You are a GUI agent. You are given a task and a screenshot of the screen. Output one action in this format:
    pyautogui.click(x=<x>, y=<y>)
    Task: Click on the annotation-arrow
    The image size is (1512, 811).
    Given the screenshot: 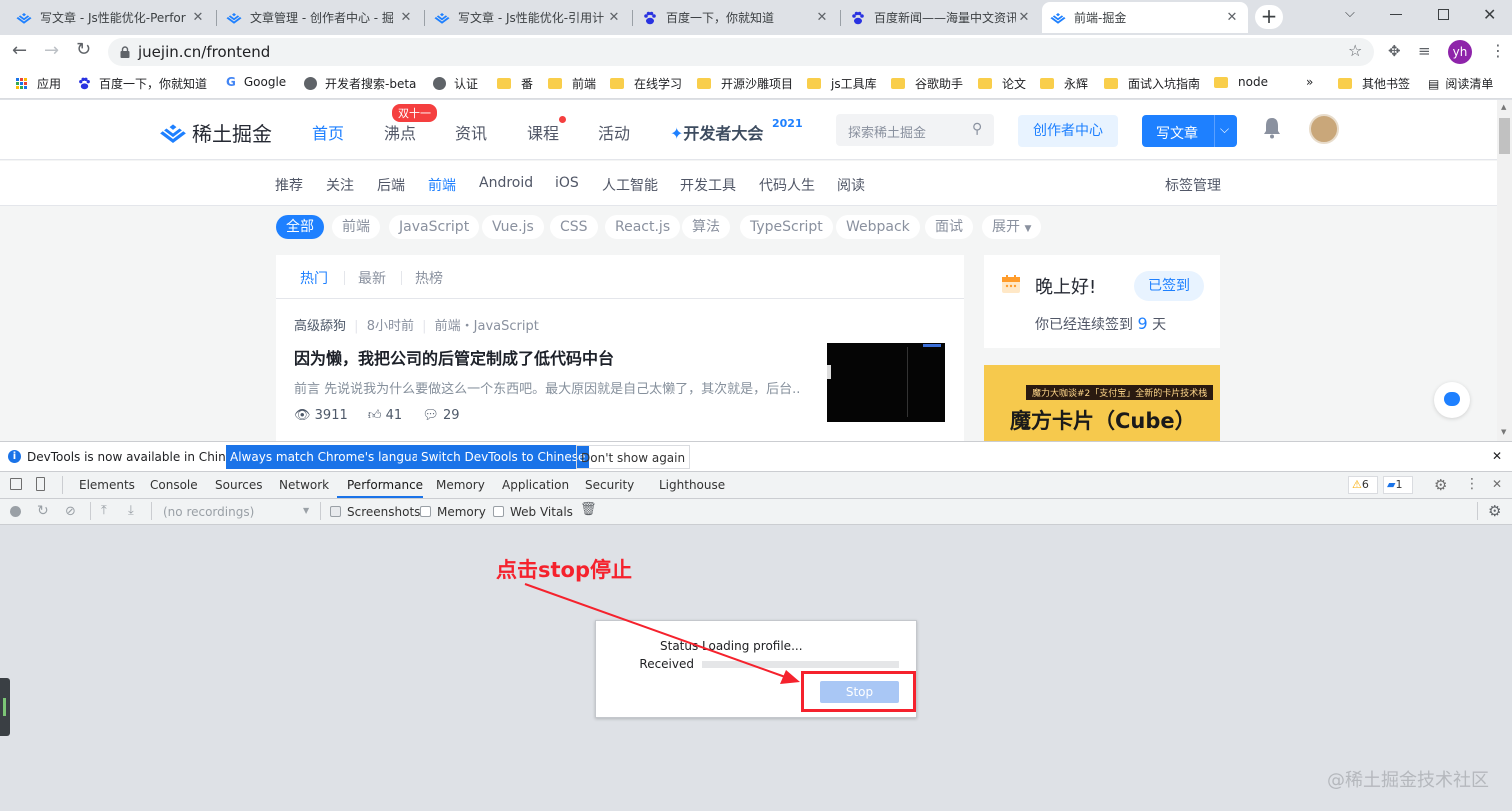 What is the action you would take?
    pyautogui.click(x=662, y=633)
    